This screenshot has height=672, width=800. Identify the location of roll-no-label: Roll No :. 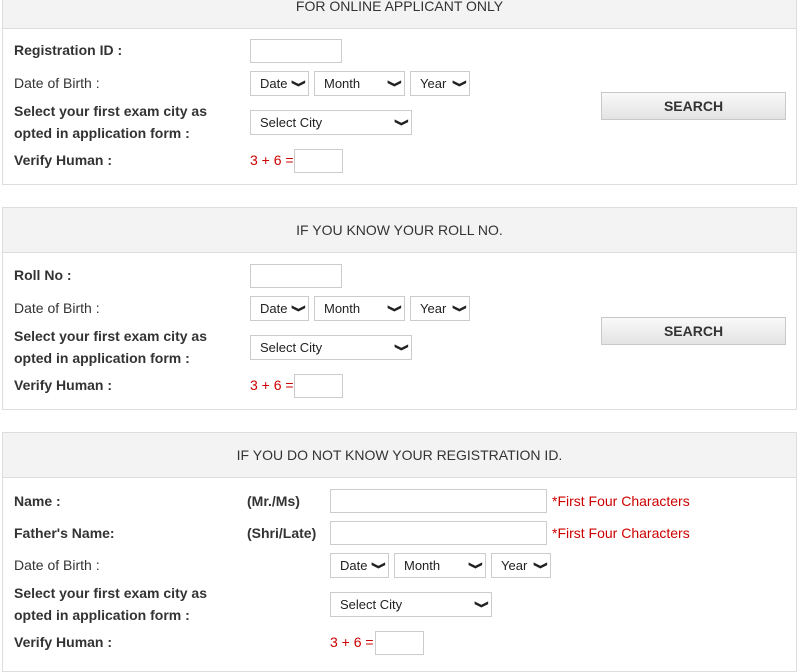
(43, 275).